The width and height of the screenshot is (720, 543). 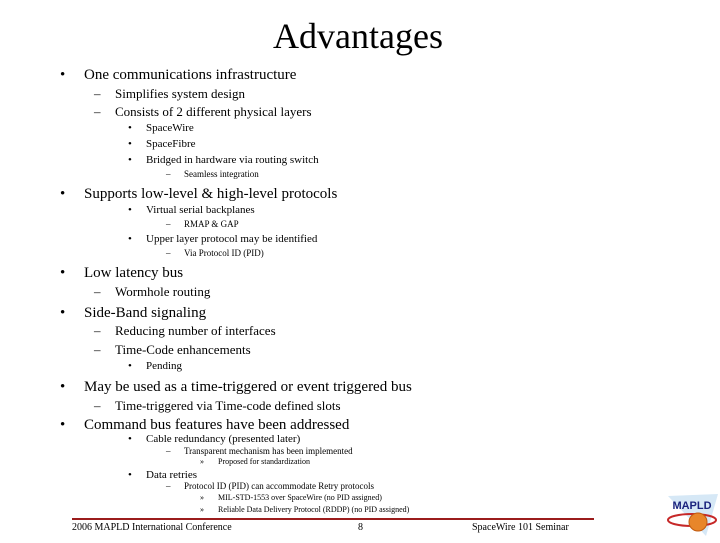 What do you see at coordinates (152, 527) in the screenshot?
I see `footer-conference: 2006 MAPLD International Conference` at bounding box center [152, 527].